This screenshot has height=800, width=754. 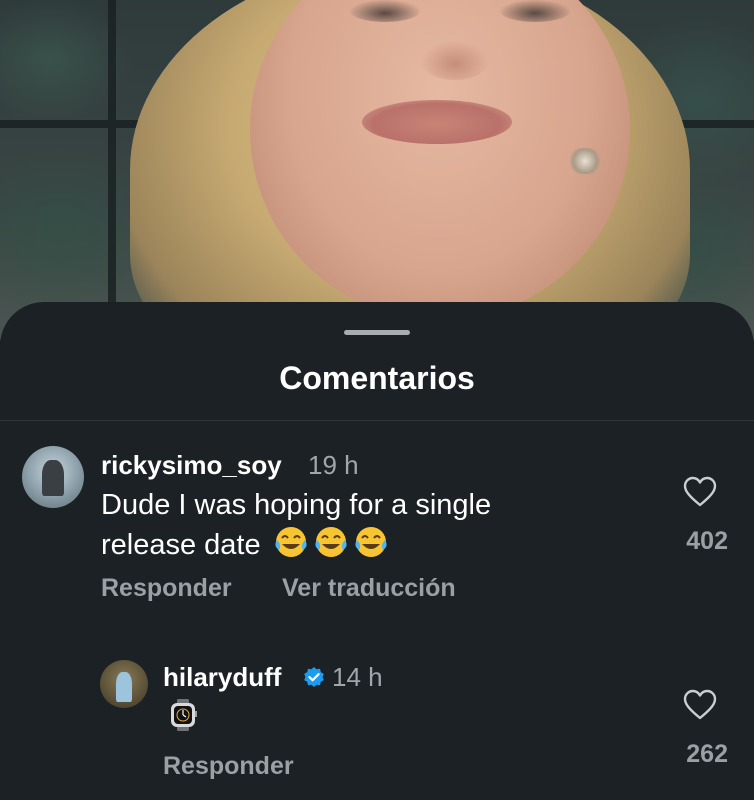 What do you see at coordinates (385, 11) in the screenshot?
I see `subject-eye-left` at bounding box center [385, 11].